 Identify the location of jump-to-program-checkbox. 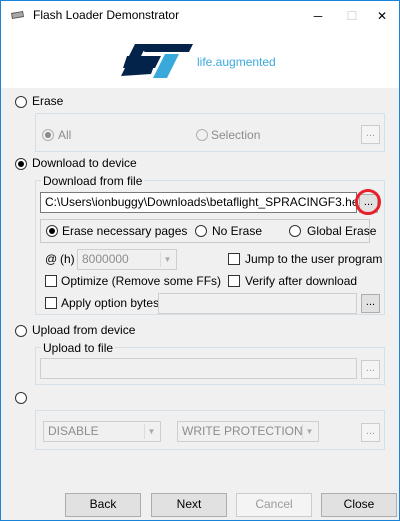
(234, 259).